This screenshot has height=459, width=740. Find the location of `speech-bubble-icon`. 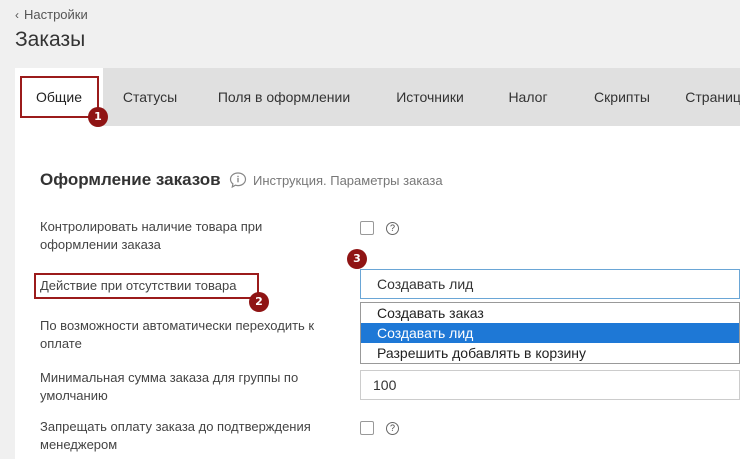

speech-bubble-icon is located at coordinates (238, 180).